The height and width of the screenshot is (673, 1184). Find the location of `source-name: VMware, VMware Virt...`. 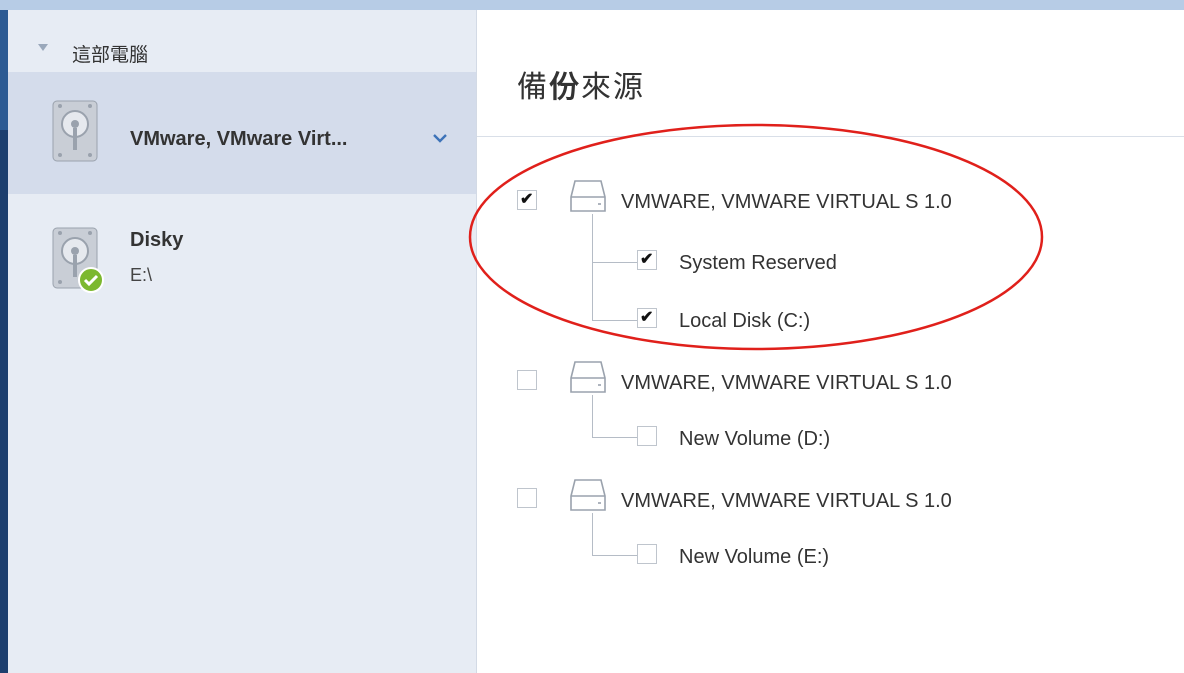

source-name: VMware, VMware Virt... is located at coordinates (239, 139).